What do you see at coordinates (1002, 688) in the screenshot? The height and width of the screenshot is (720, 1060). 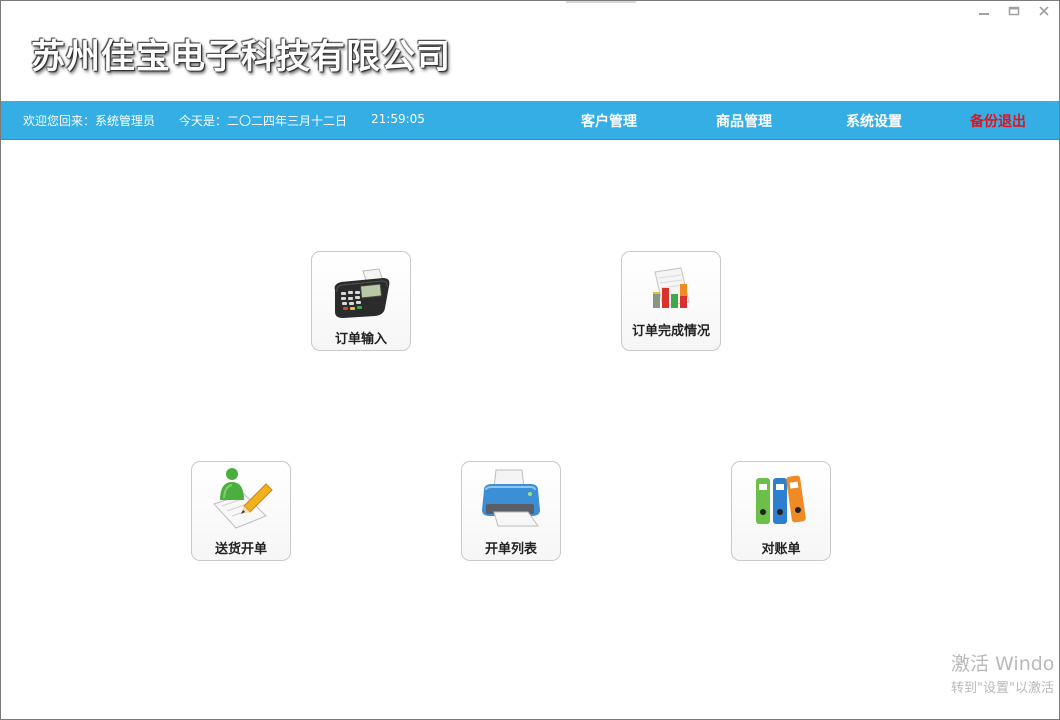 I see `activation-watermark-subtitle: 转到"设置"以激活` at bounding box center [1002, 688].